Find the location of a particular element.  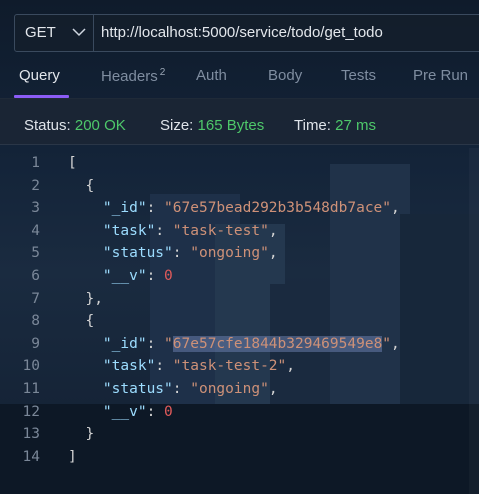

line-number: 11 is located at coordinates (31, 389).